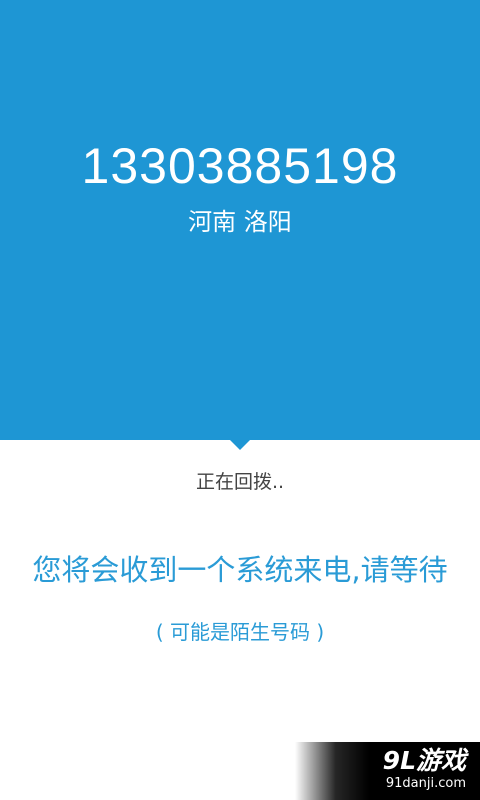 Image resolution: width=480 pixels, height=800 pixels. Describe the element at coordinates (240, 632) in the screenshot. I see `stranger-number-hint: ( 可能是陌生号码 )` at that location.